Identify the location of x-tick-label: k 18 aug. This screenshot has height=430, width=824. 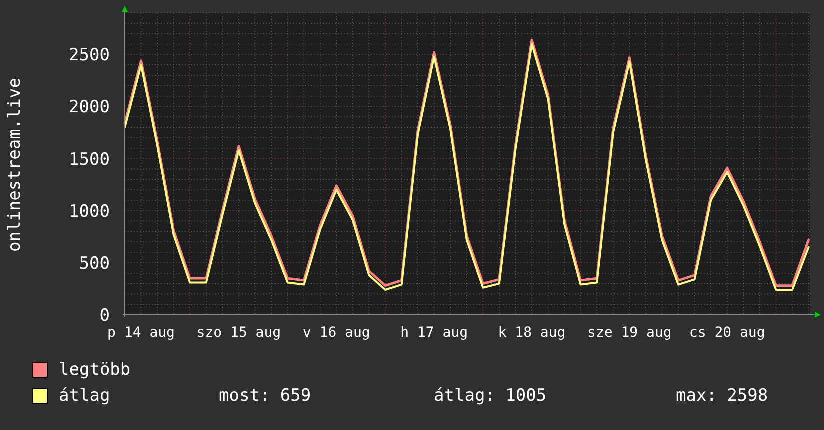
(532, 333).